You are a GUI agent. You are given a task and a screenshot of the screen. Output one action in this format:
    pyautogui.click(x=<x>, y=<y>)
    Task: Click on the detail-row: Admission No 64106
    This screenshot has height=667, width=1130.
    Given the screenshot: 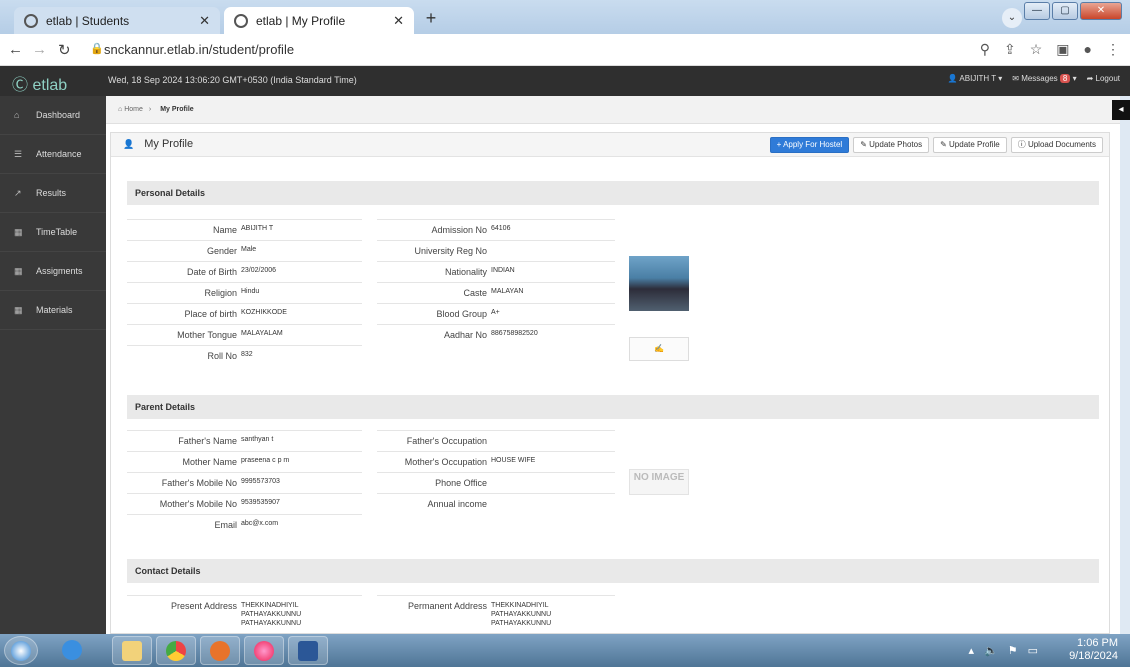 What is the action you would take?
    pyautogui.click(x=496, y=229)
    